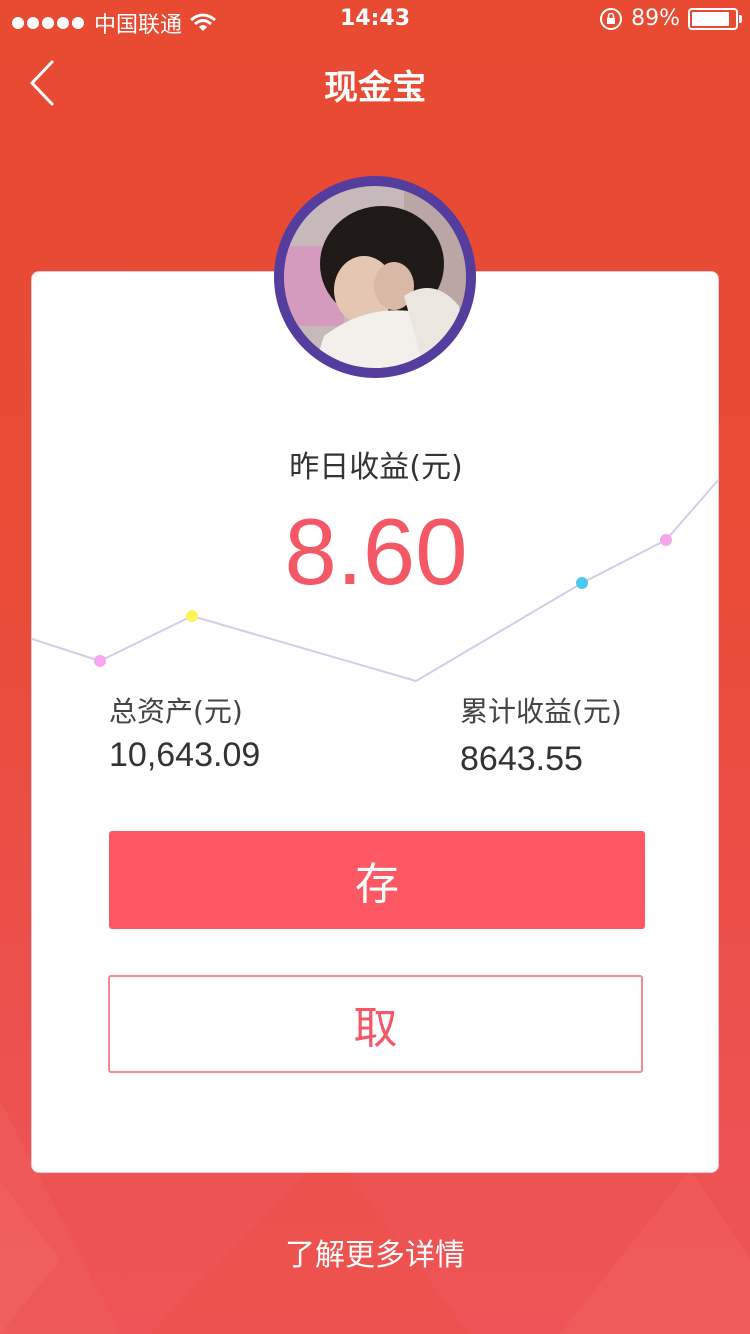 This screenshot has height=1334, width=750. I want to click on avatar-photo, so click(375, 277).